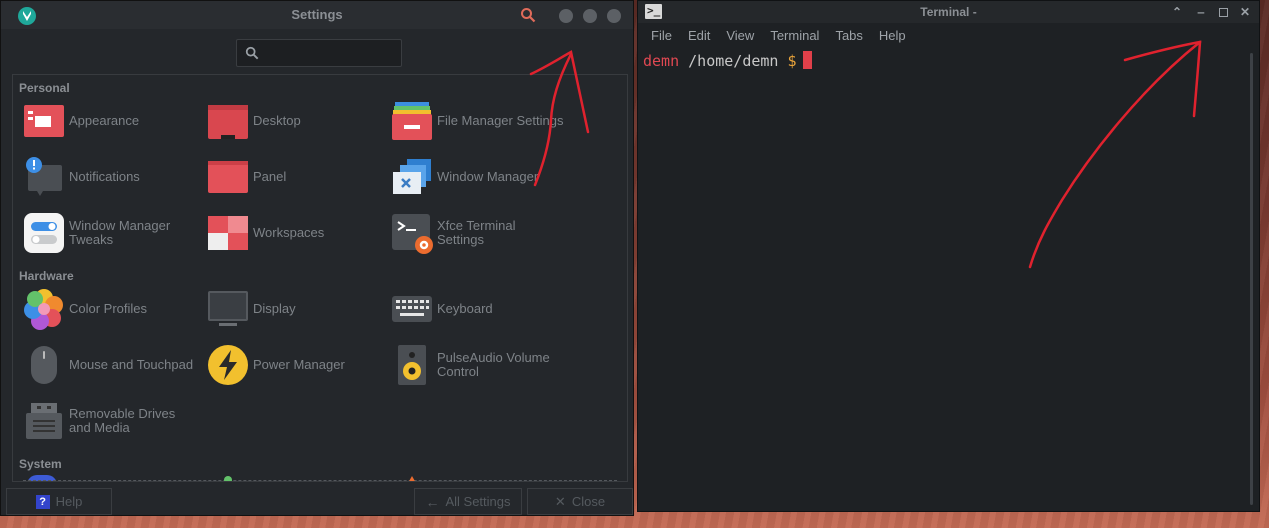 The image size is (1269, 528). Describe the element at coordinates (412, 177) in the screenshot. I see `window-manager-icon` at that location.